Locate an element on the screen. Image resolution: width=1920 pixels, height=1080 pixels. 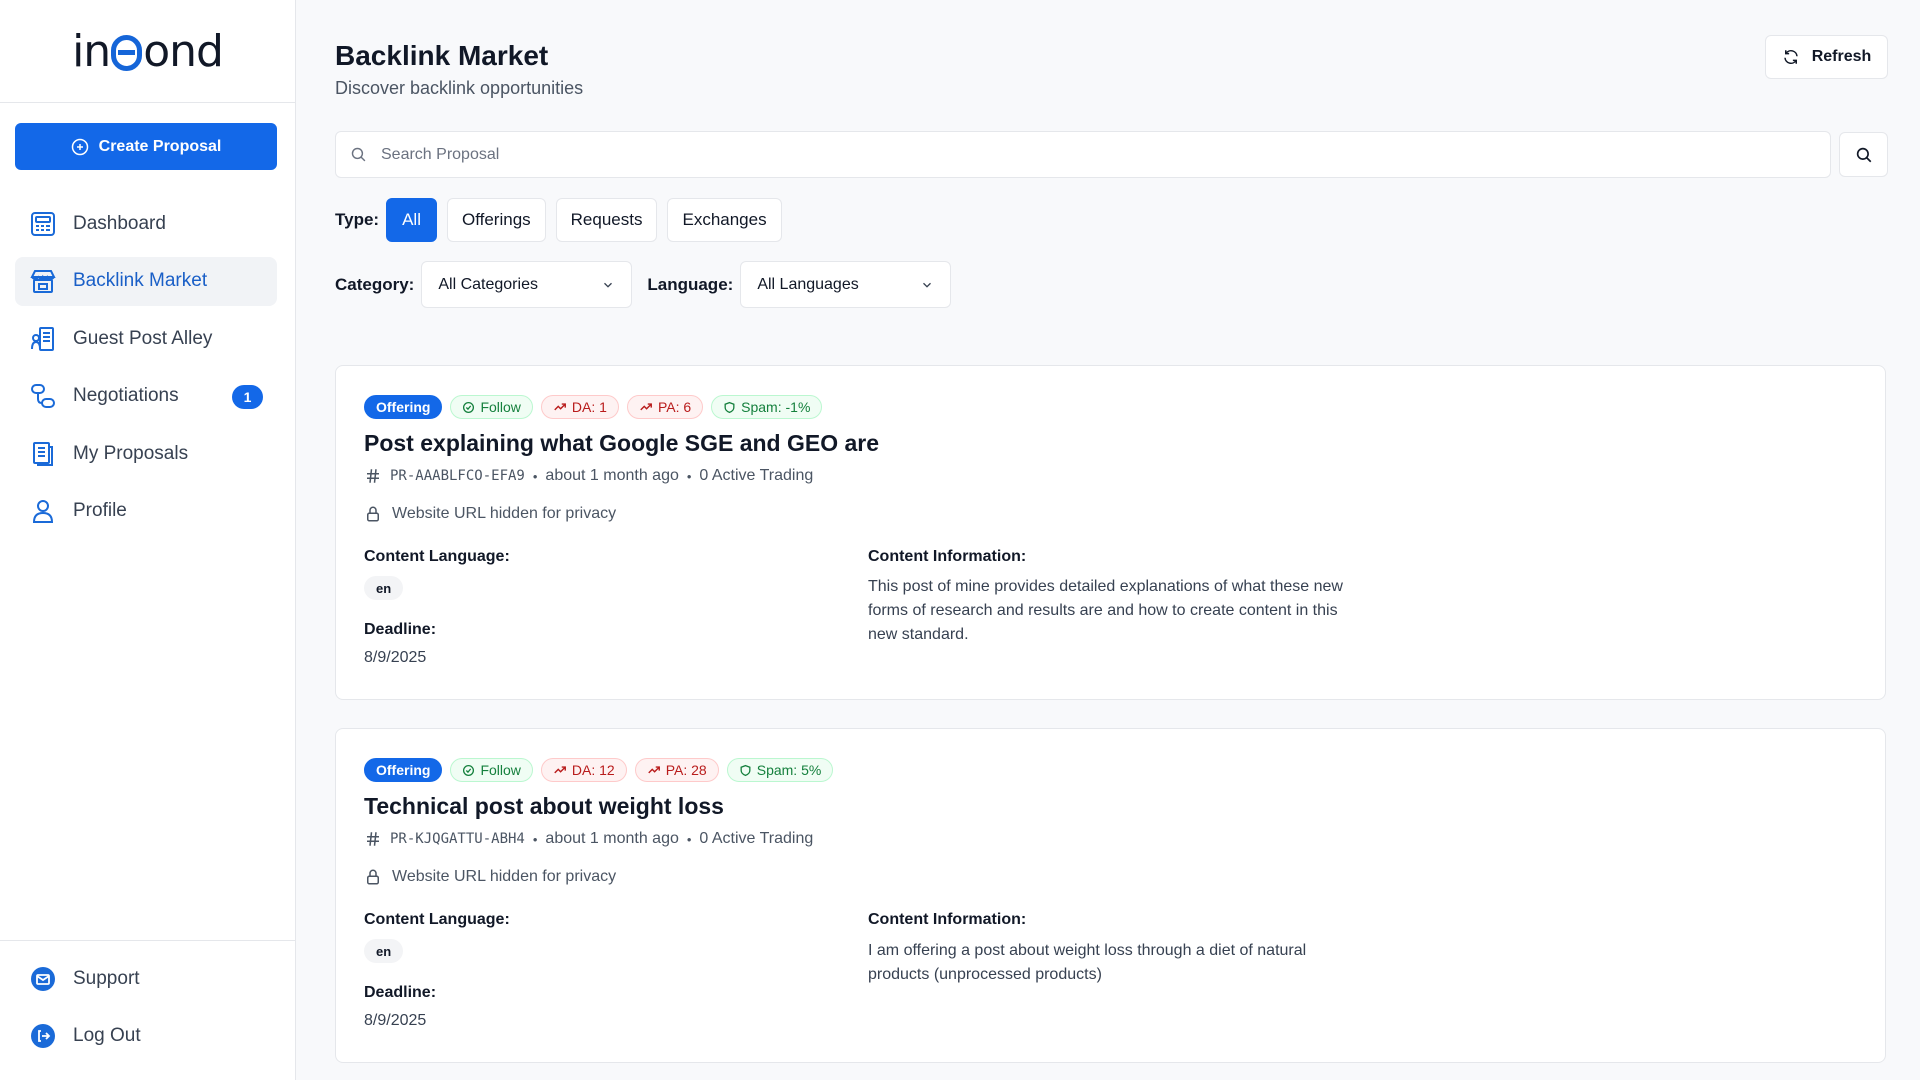
language-label: Language: is located at coordinates (690, 284).